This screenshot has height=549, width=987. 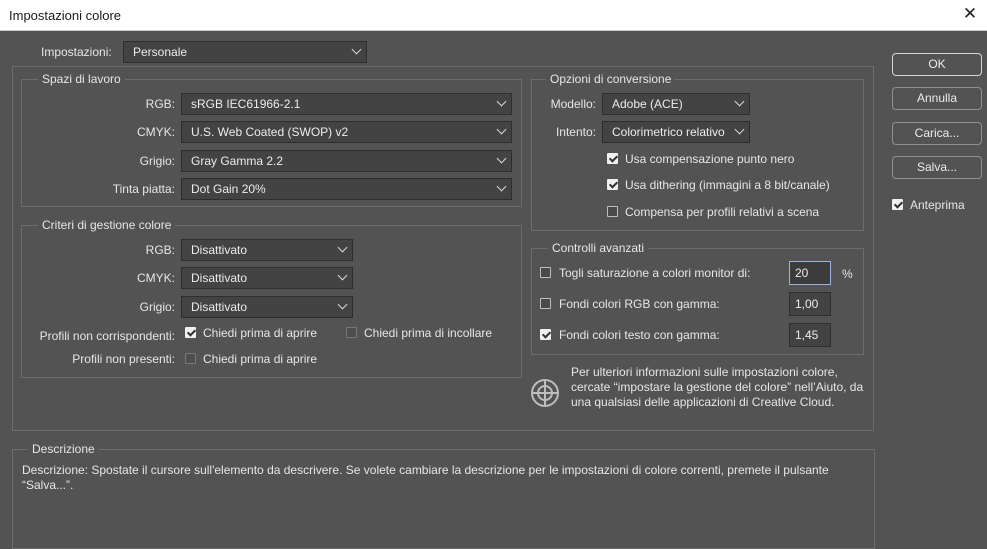 I want to click on mismatch-paste-checkbox, so click(x=351, y=332).